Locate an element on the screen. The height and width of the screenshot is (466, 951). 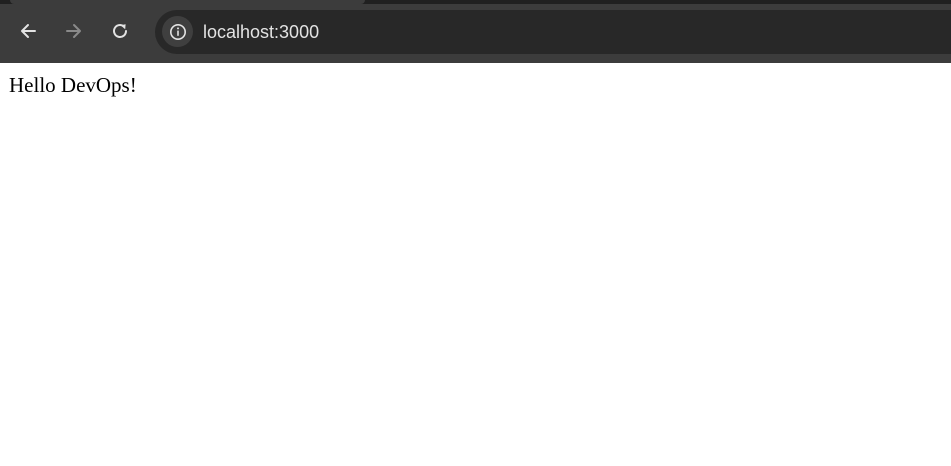
address-bar: localhost:3000 is located at coordinates (553, 32).